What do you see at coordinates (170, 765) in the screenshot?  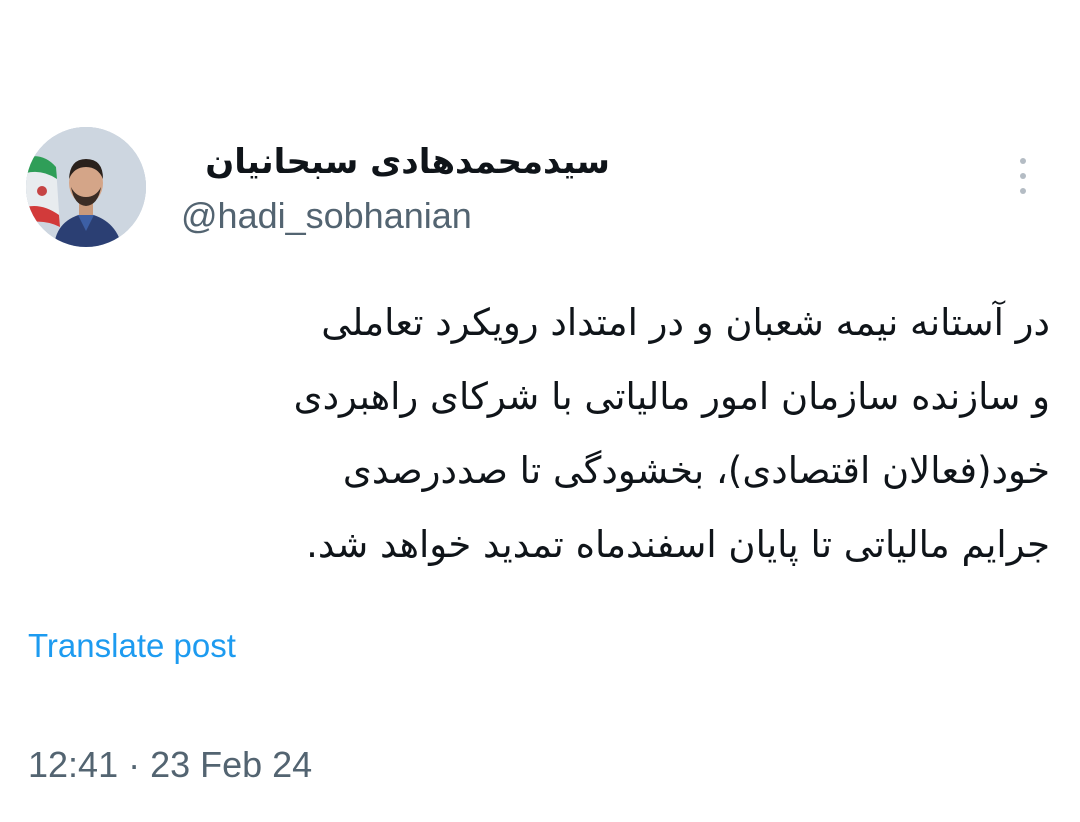 I see `post-timestamp: 12:41 · 23 Feb 24` at bounding box center [170, 765].